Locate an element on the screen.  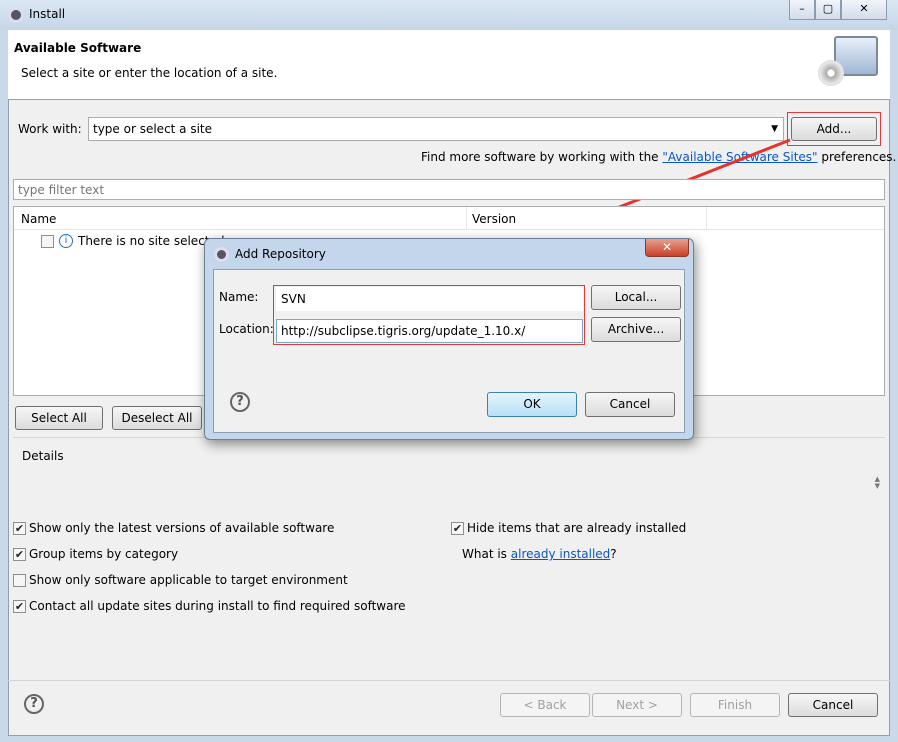
window-title: Install is located at coordinates (47, 14).